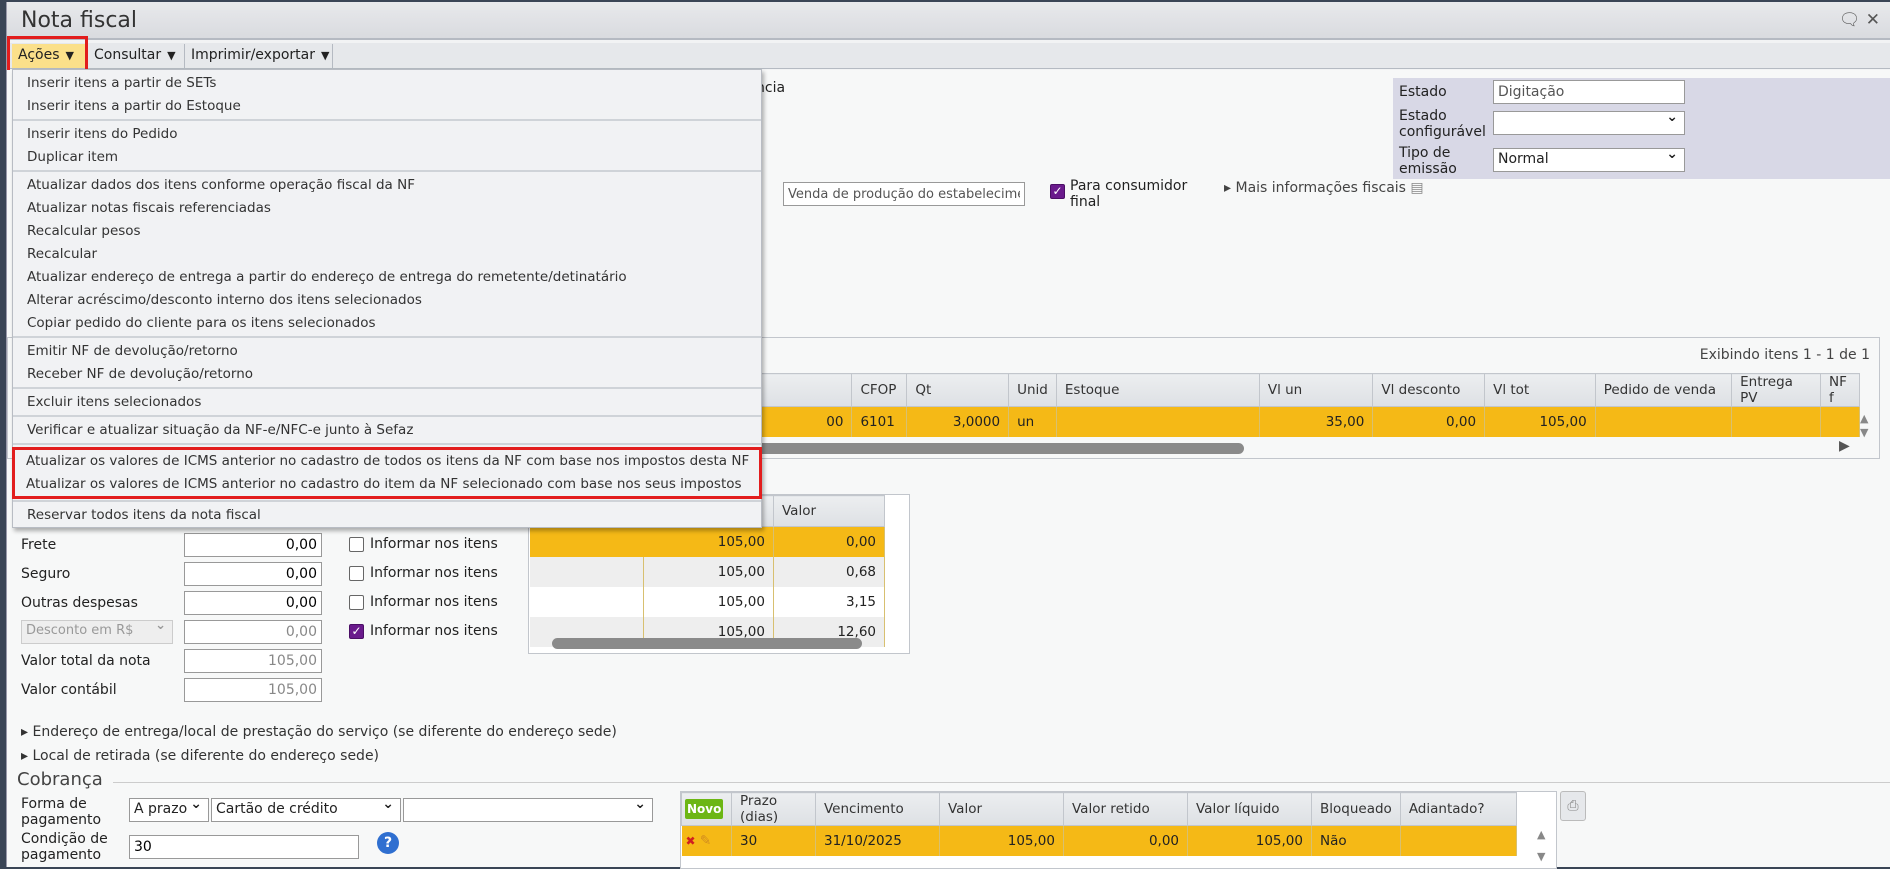  I want to click on tipo-emissao-value: Normal, so click(1523, 159).